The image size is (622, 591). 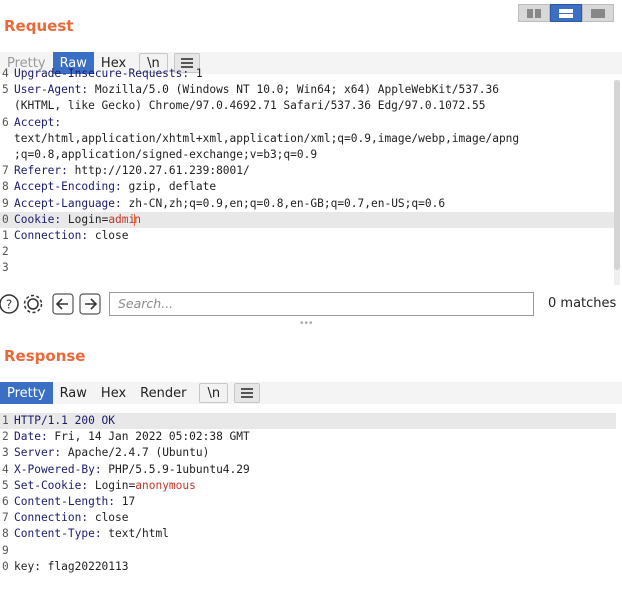 What do you see at coordinates (214, 393) in the screenshot?
I see `response-tab-newline: \n` at bounding box center [214, 393].